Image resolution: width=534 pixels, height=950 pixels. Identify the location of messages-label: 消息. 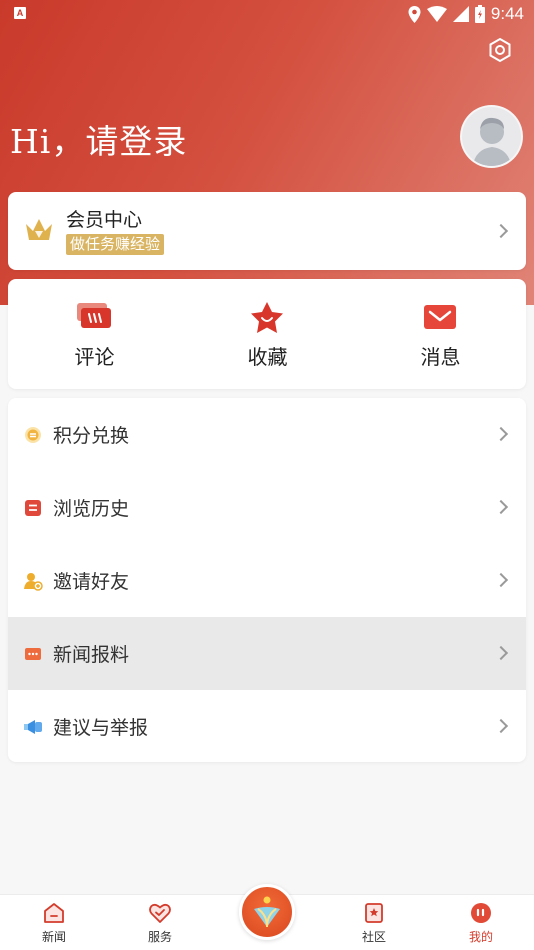
(440, 357).